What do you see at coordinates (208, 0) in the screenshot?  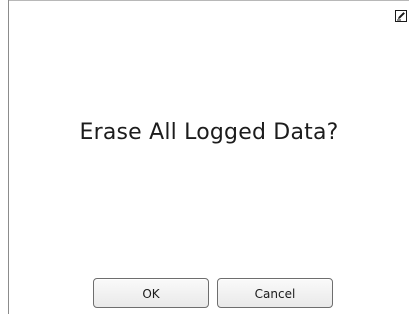 I see `top-border` at bounding box center [208, 0].